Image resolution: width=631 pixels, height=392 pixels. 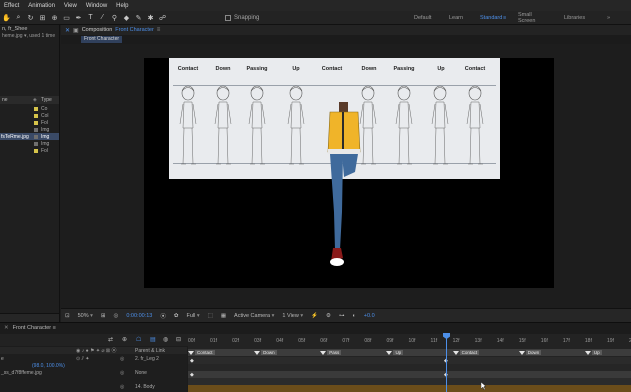 I want to click on magnification-dropdown: 50%, so click(x=85, y=316).